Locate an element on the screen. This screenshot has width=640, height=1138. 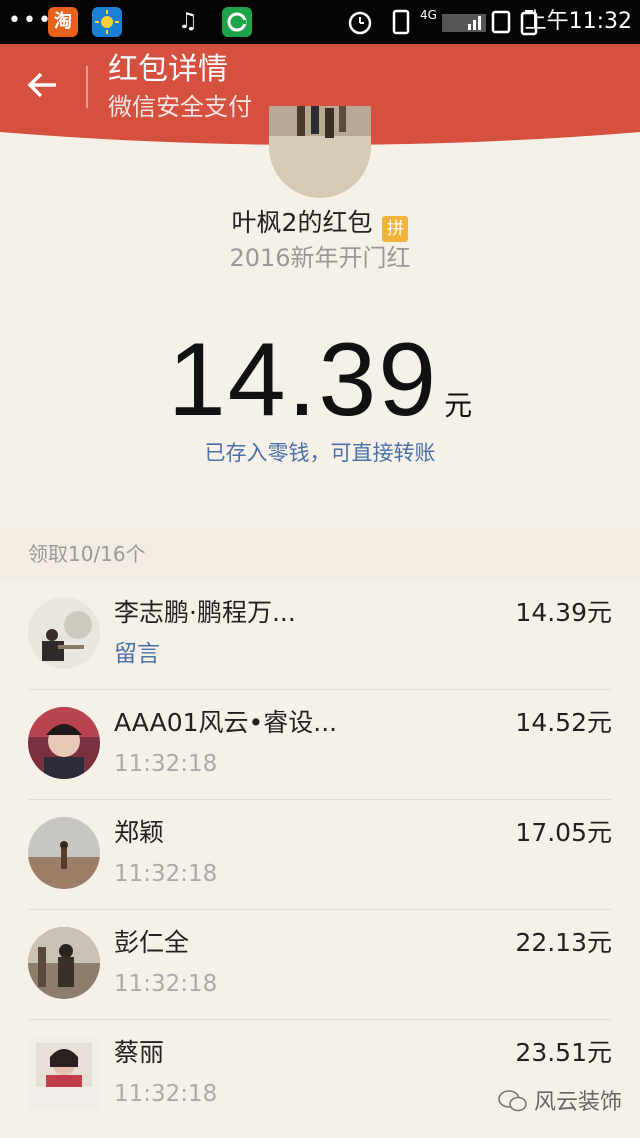
back-button is located at coordinates (43, 85).